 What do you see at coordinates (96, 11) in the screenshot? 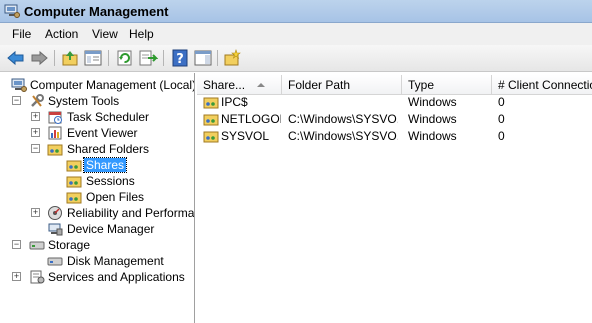
I see `window-title: Computer Management` at bounding box center [96, 11].